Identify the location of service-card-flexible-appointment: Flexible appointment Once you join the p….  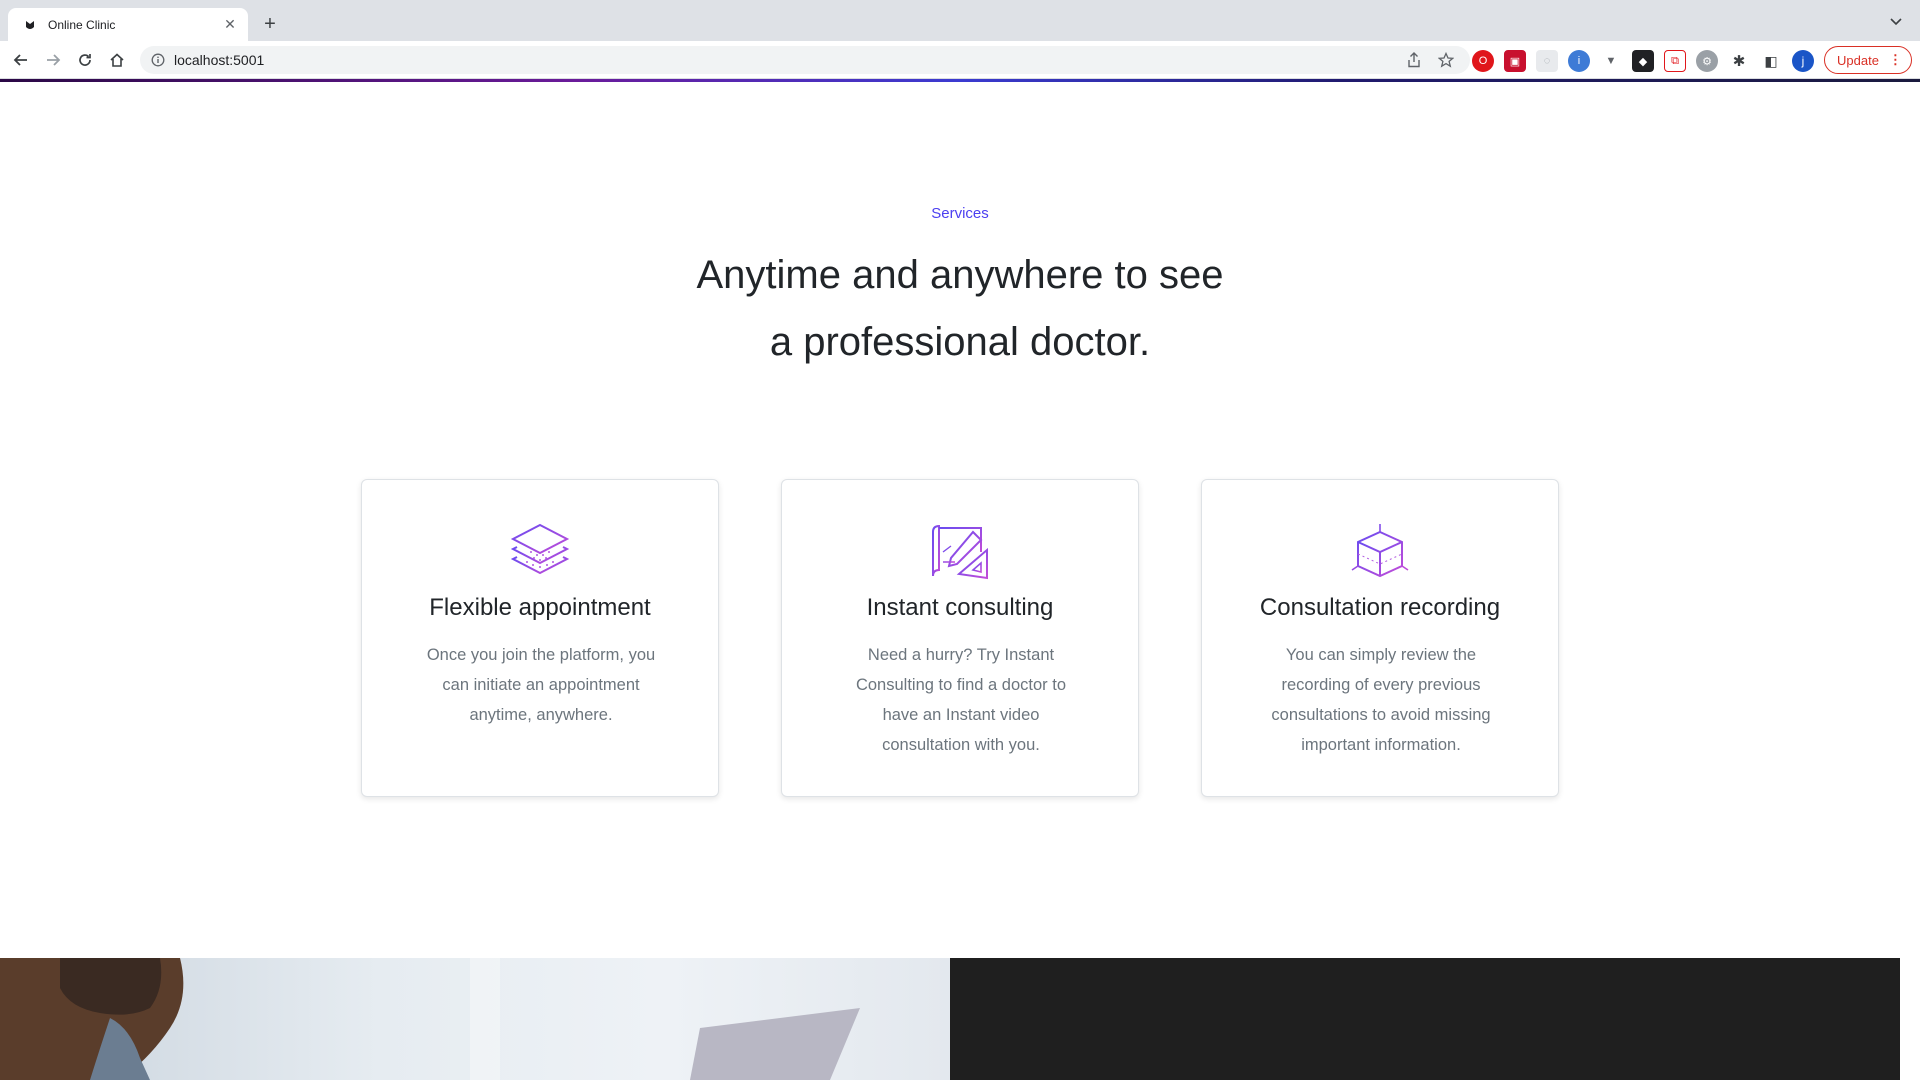
(540, 638).